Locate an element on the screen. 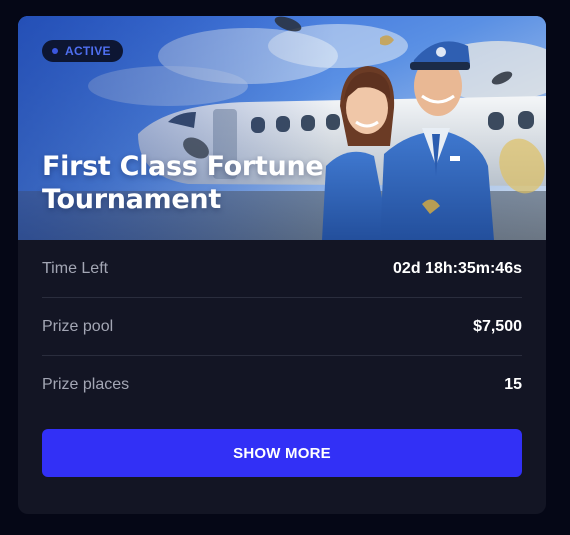  prize-places-value: 15 is located at coordinates (513, 384).